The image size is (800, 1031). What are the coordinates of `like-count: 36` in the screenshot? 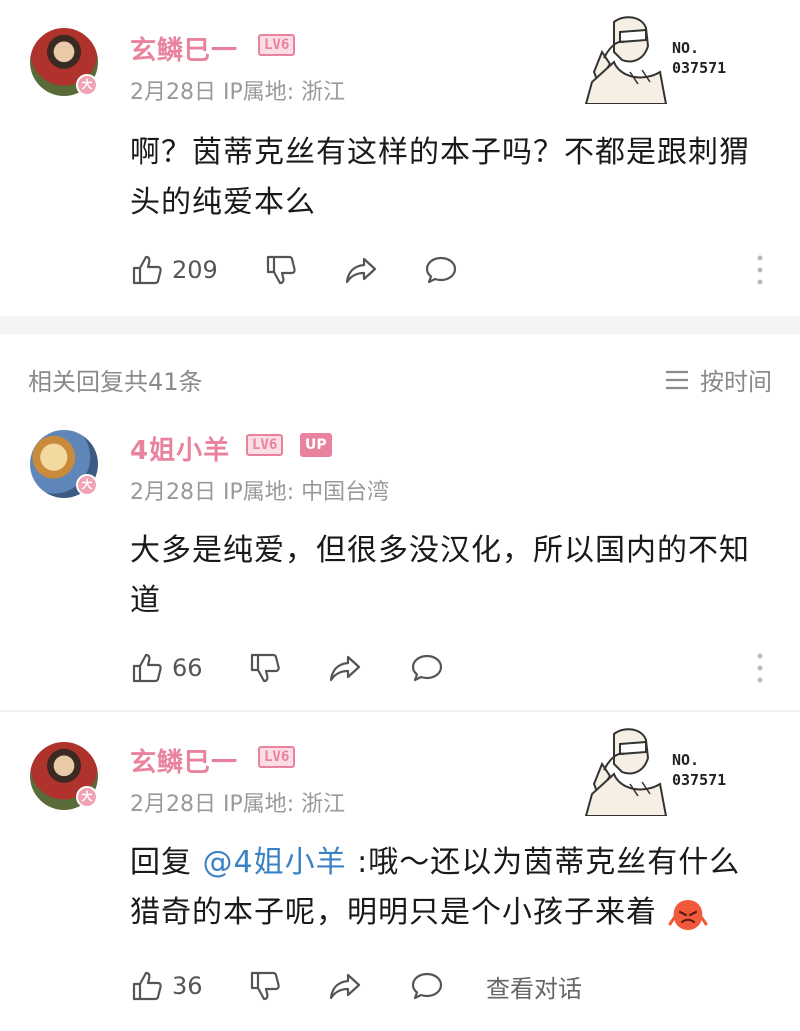 It's located at (187, 986).